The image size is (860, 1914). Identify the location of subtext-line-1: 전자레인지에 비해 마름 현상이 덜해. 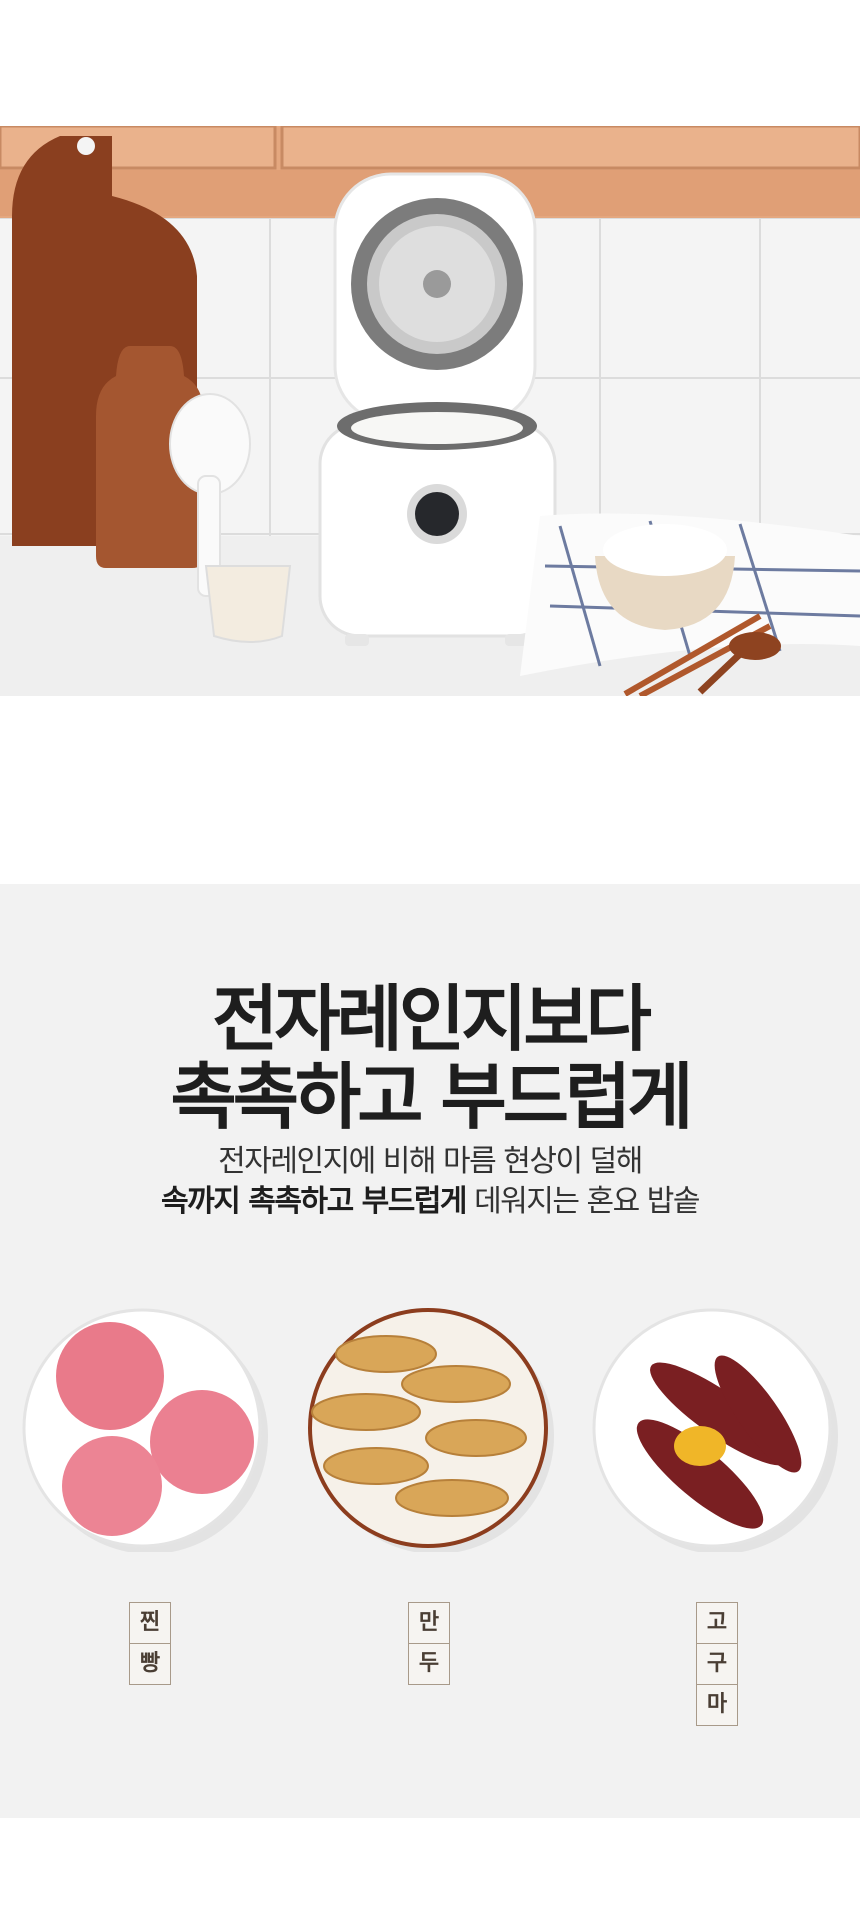
(430, 1161).